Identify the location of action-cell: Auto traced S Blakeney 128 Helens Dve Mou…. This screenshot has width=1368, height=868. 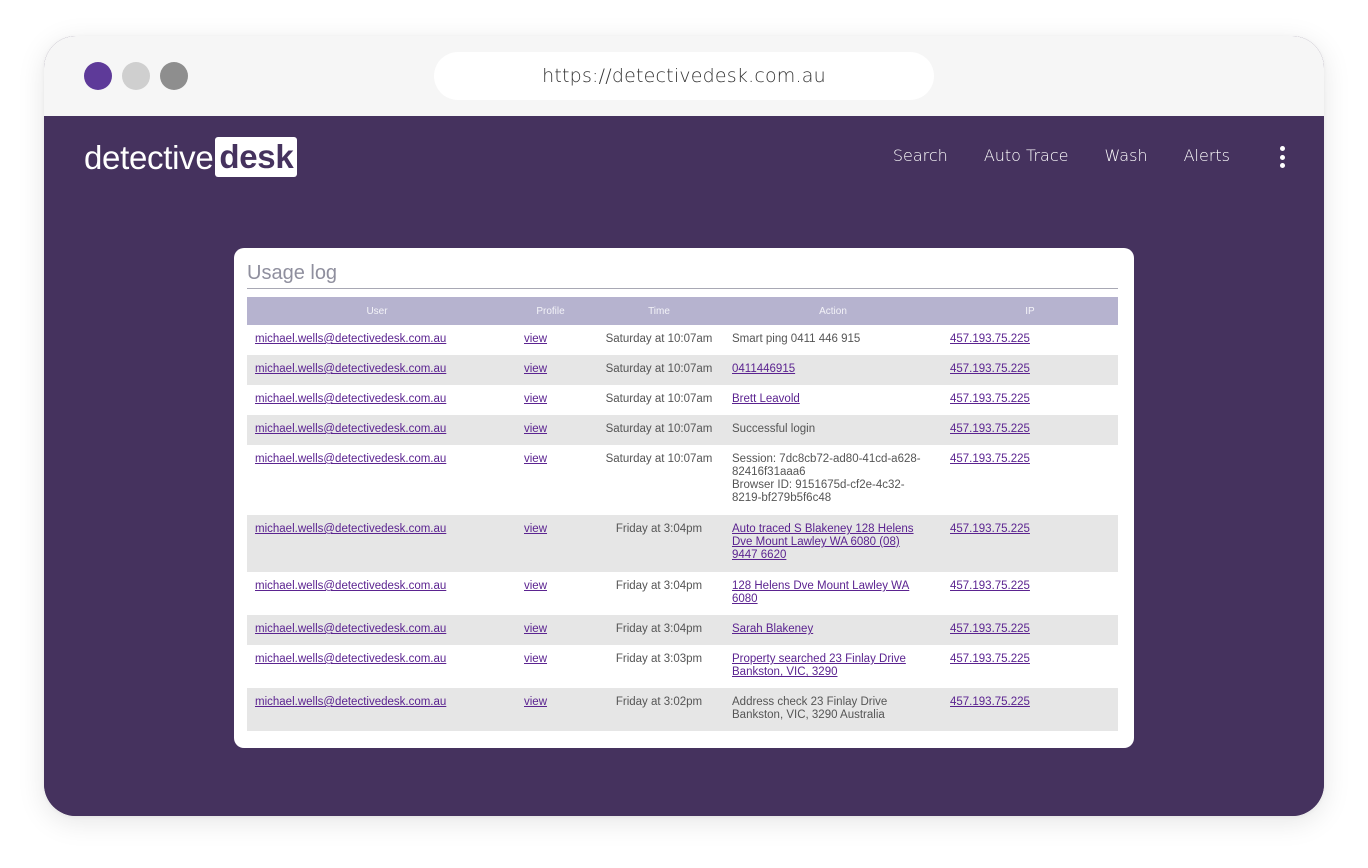
(833, 543).